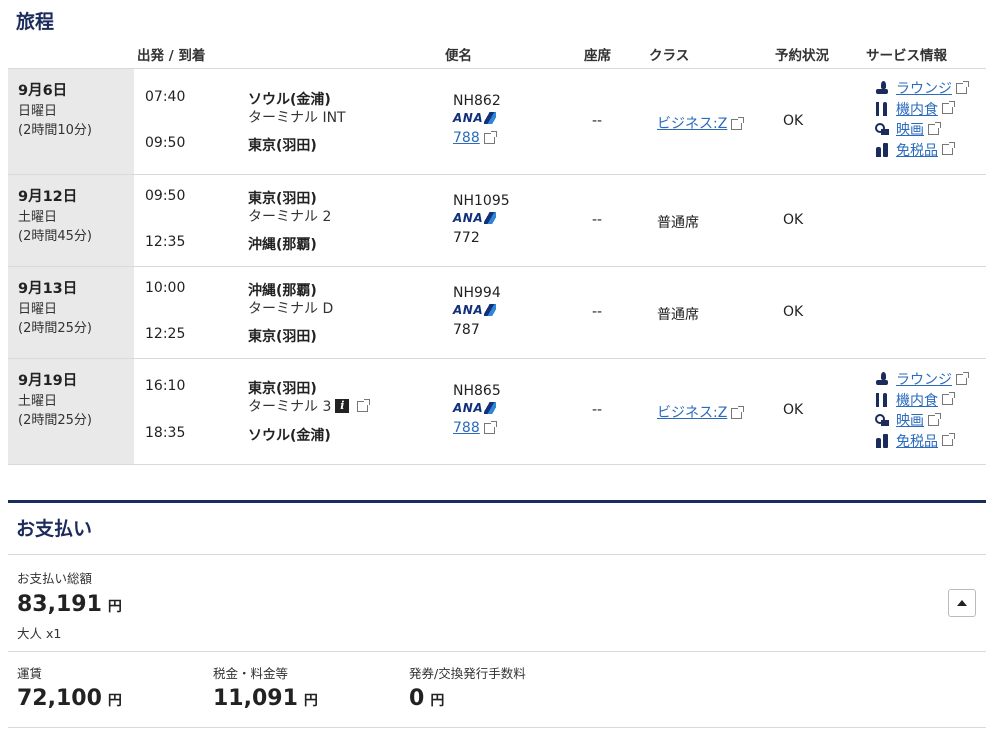 The image size is (1000, 730). Describe the element at coordinates (290, 407) in the screenshot. I see `terminal-label: ターミナル 3` at that location.